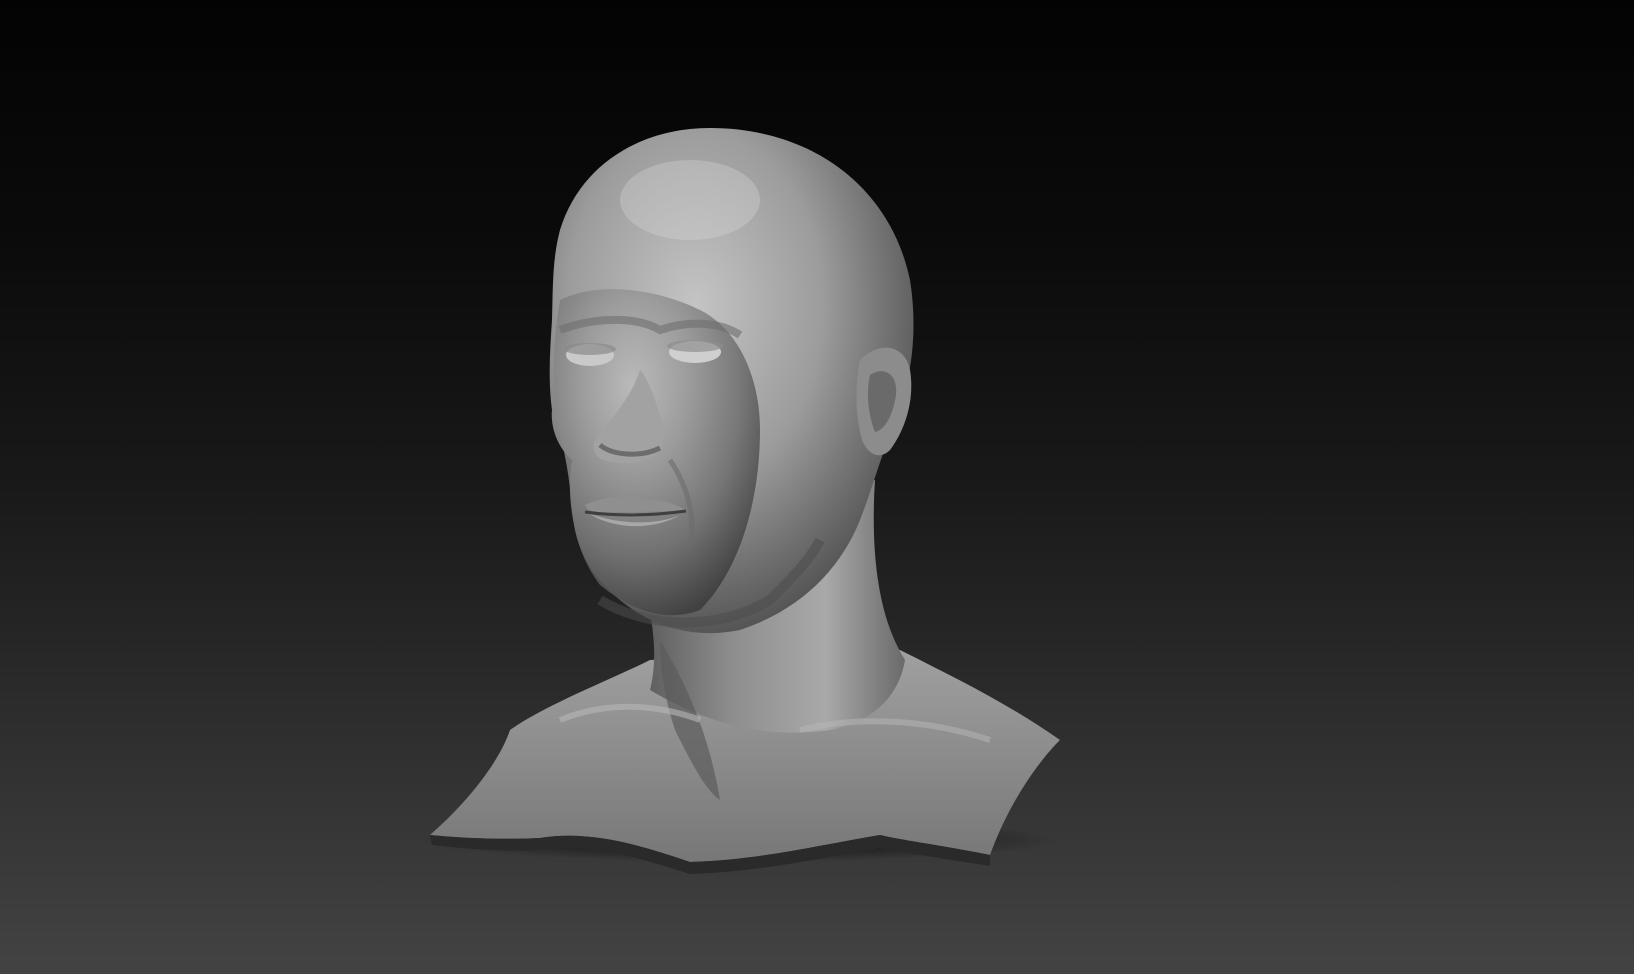  Describe the element at coordinates (590, 349) in the screenshot. I see `eye-left-lid` at that location.